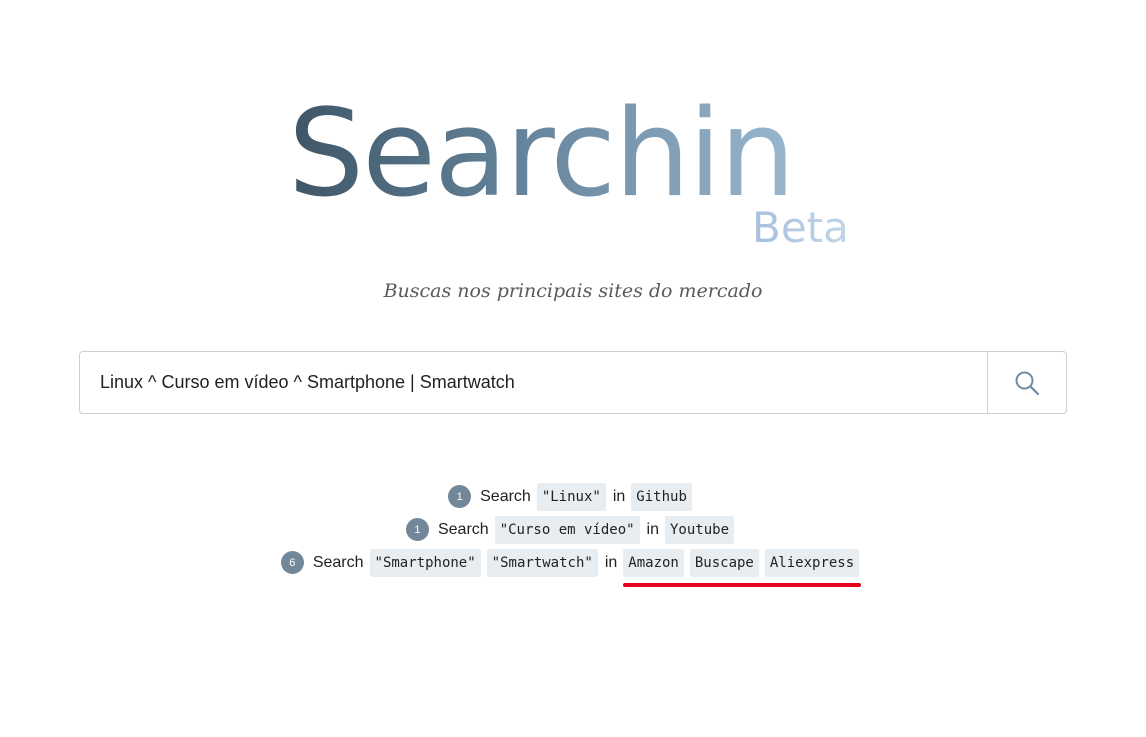 The image size is (1146, 737). What do you see at coordinates (533, 382) in the screenshot?
I see `search-input` at bounding box center [533, 382].